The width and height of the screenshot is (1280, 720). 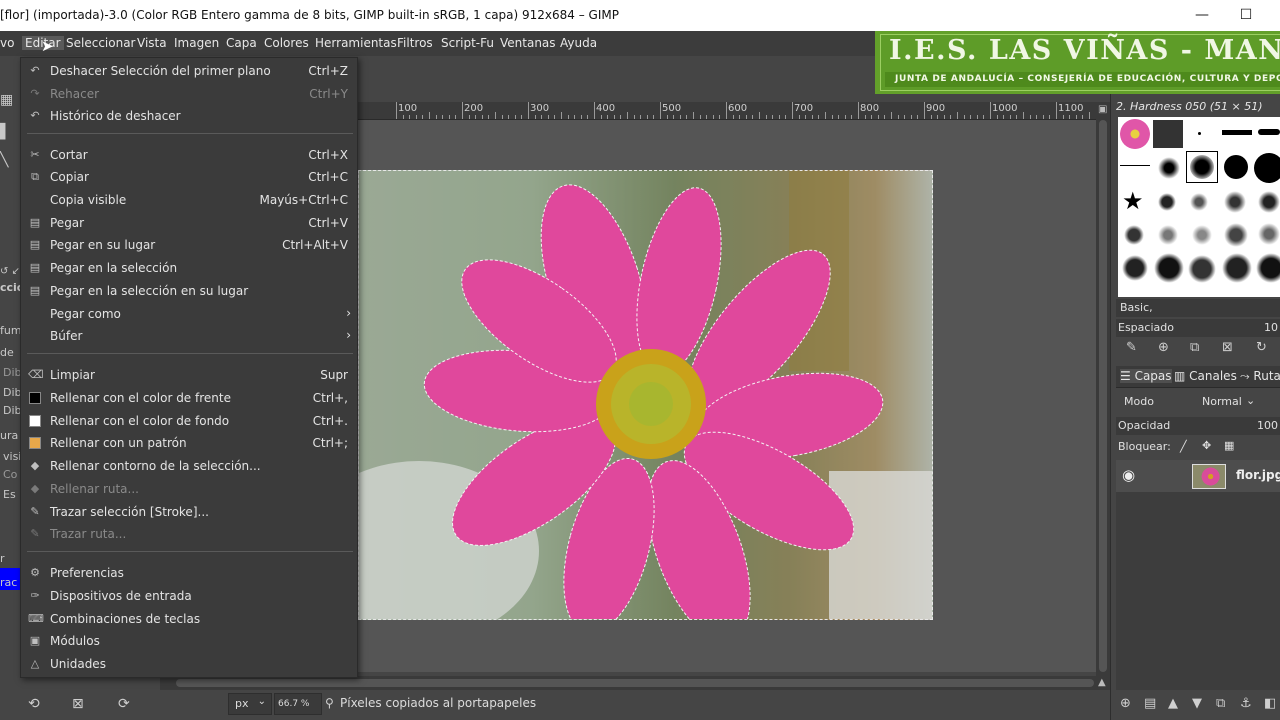 I want to click on zoom-select: 66.7 %, so click(x=298, y=704).